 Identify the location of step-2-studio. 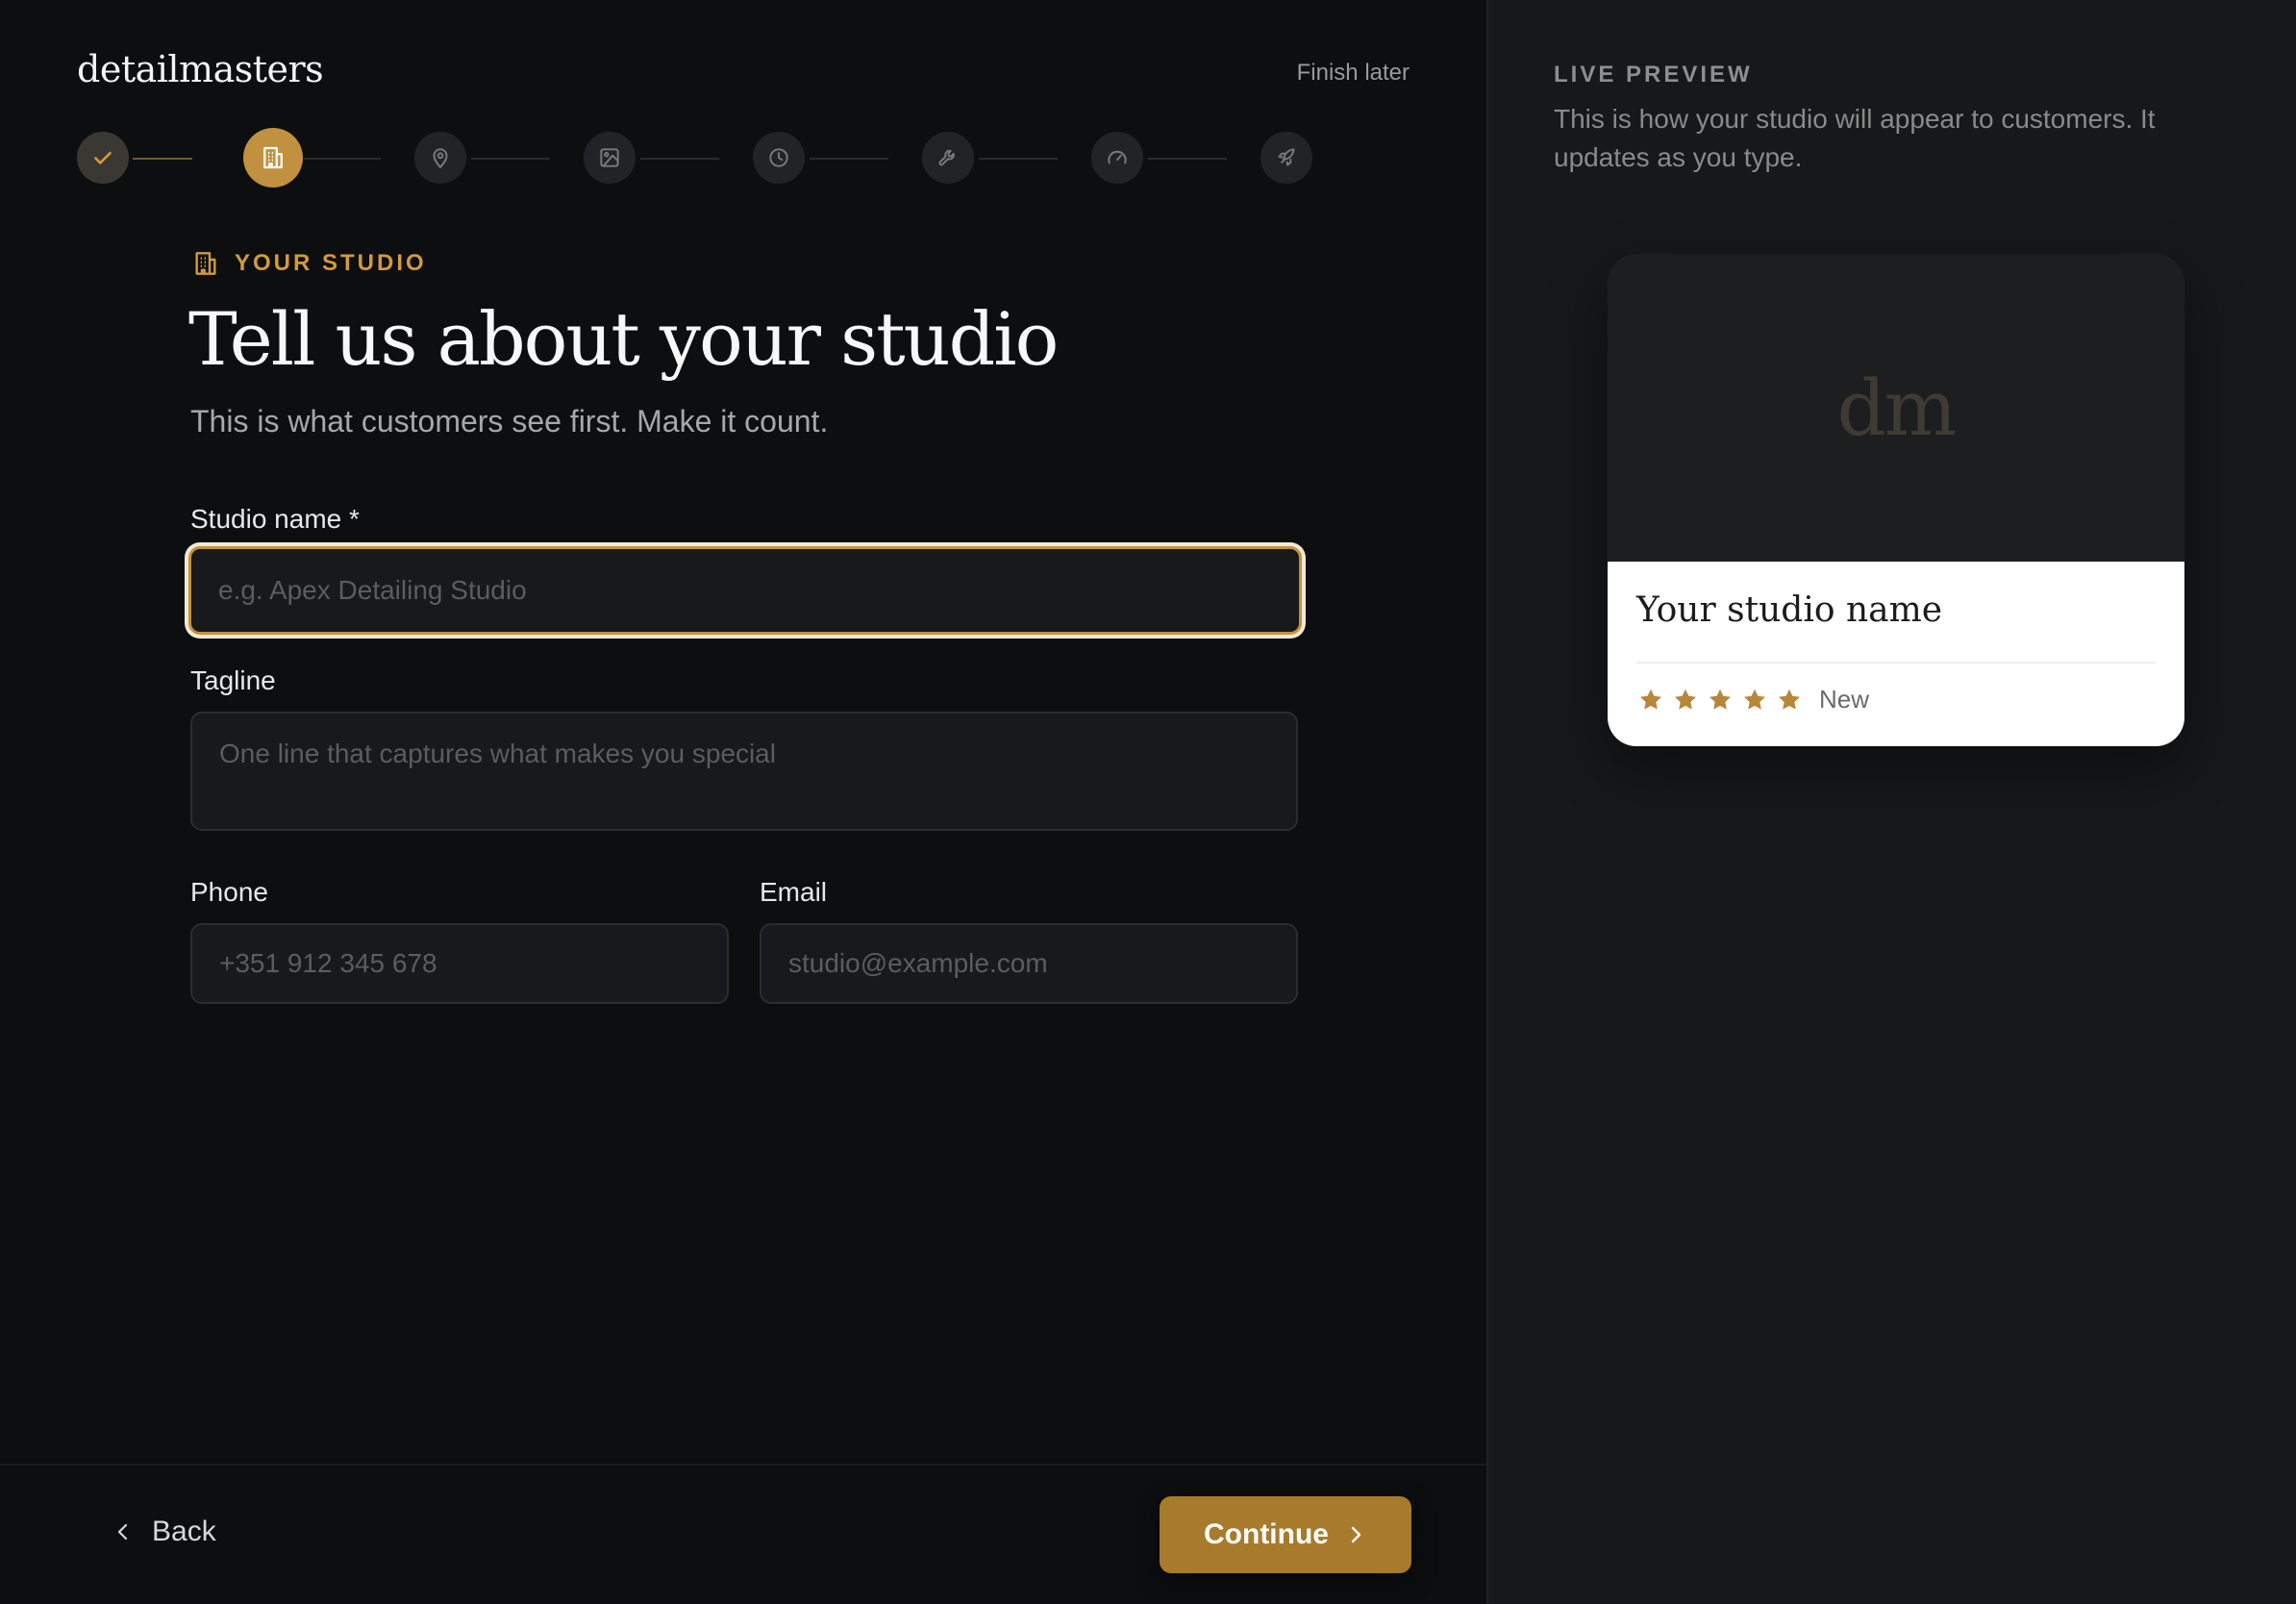
(273, 158).